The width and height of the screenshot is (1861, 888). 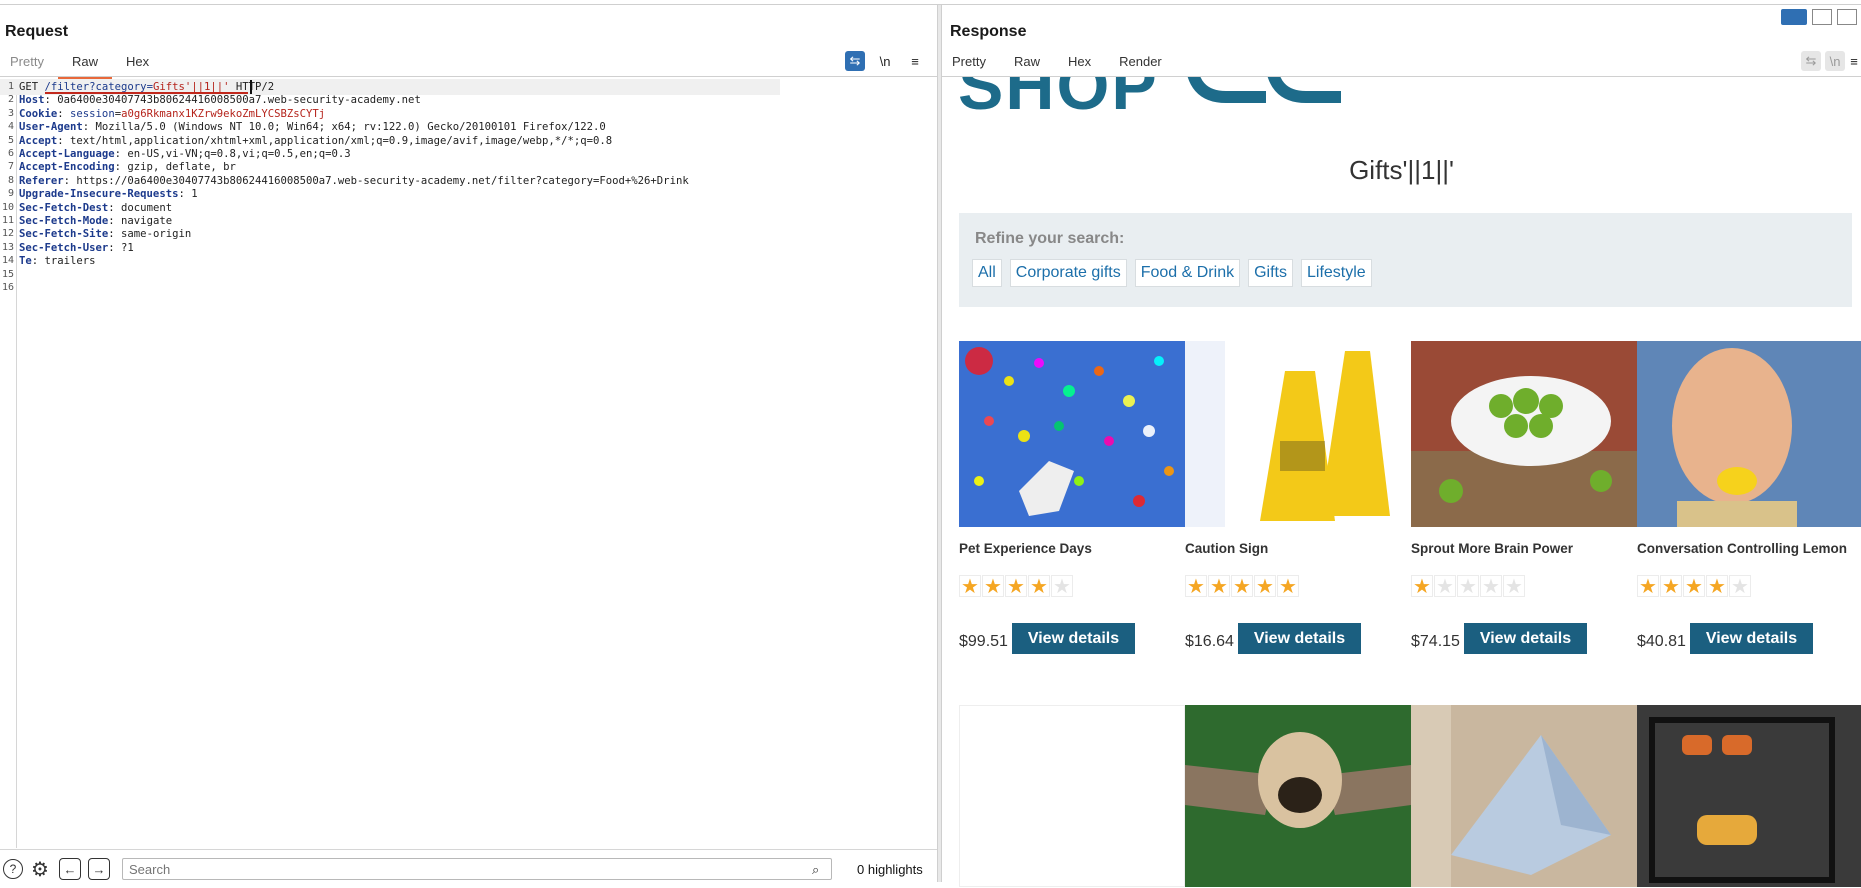 What do you see at coordinates (99, 869) in the screenshot?
I see `forward-arrow-icon: →` at bounding box center [99, 869].